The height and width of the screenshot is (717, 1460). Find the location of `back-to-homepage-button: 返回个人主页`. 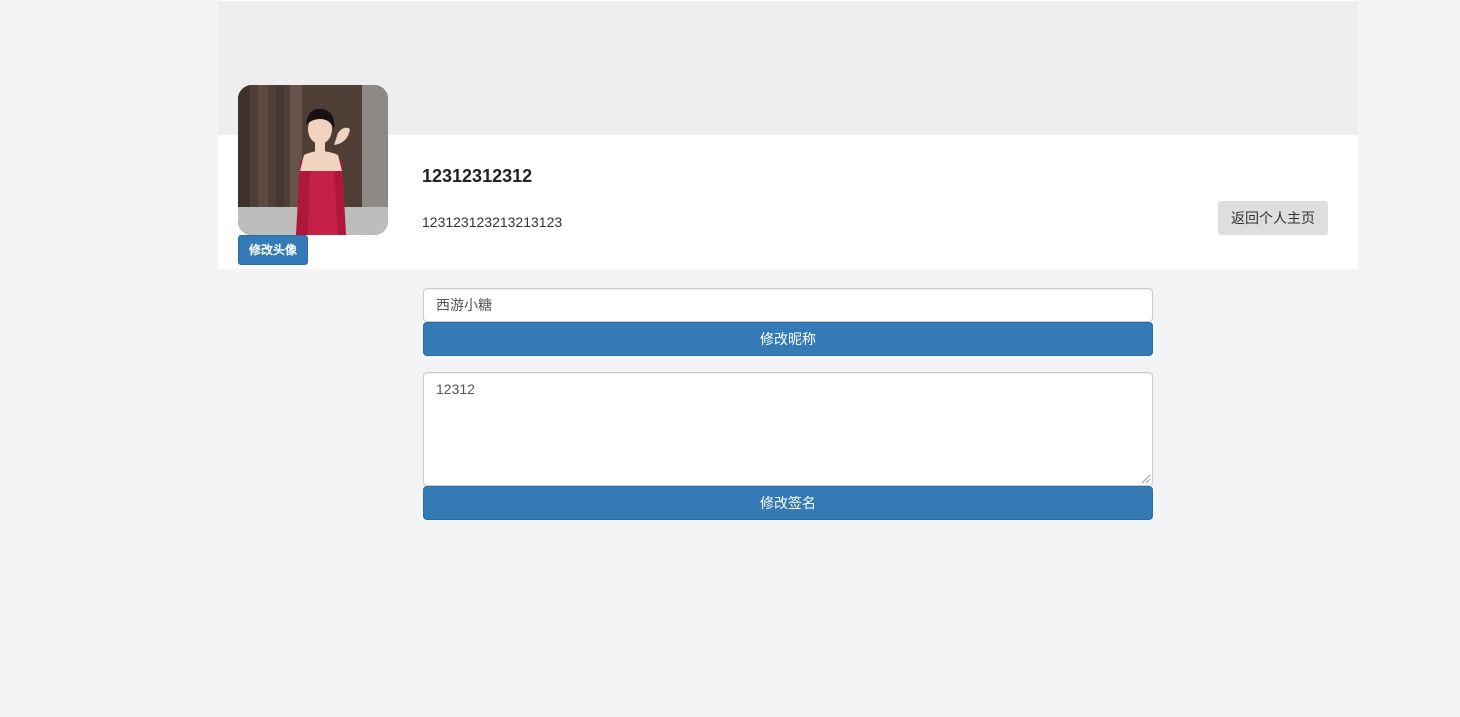

back-to-homepage-button: 返回个人主页 is located at coordinates (1273, 218).